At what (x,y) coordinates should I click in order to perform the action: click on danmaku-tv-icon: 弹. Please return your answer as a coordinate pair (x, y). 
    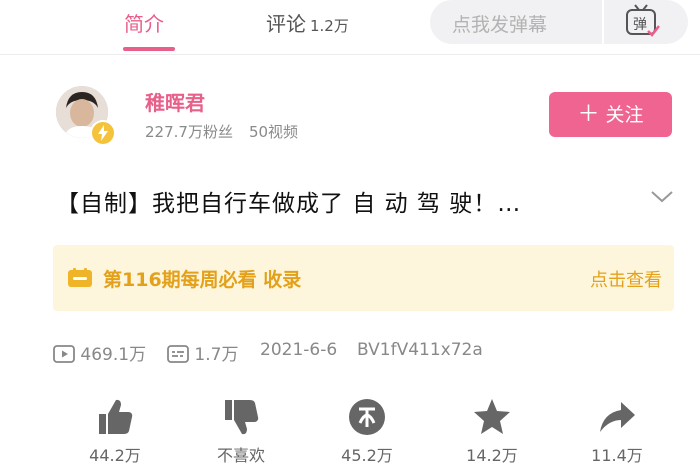
    Looking at the image, I should click on (643, 20).